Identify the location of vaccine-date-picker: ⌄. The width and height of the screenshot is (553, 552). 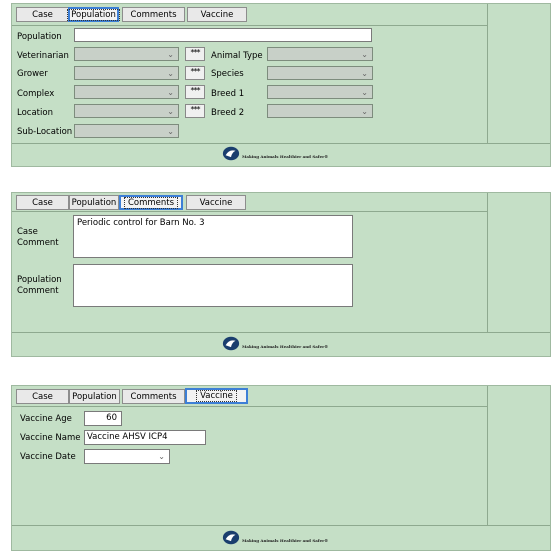
(127, 456).